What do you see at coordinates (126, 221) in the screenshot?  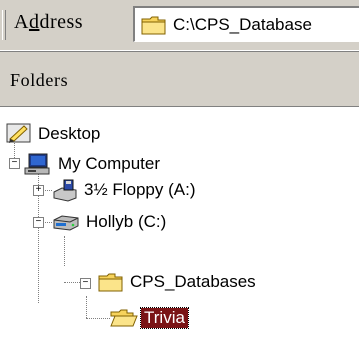 I see `tree-item-label: Hollyb (C:)` at bounding box center [126, 221].